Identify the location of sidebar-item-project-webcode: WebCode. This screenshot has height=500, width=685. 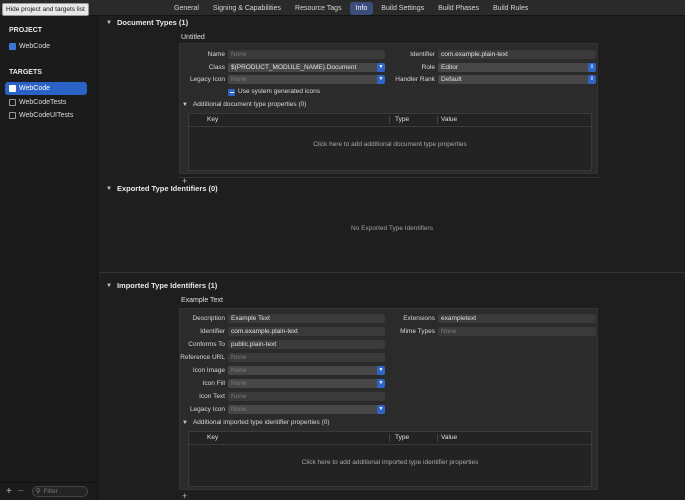
(46, 46).